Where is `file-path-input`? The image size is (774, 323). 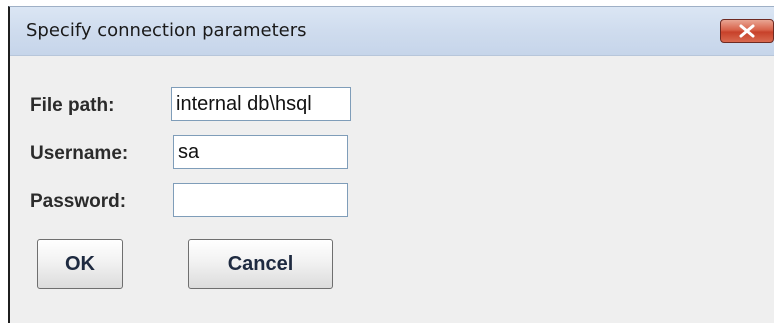 file-path-input is located at coordinates (261, 104).